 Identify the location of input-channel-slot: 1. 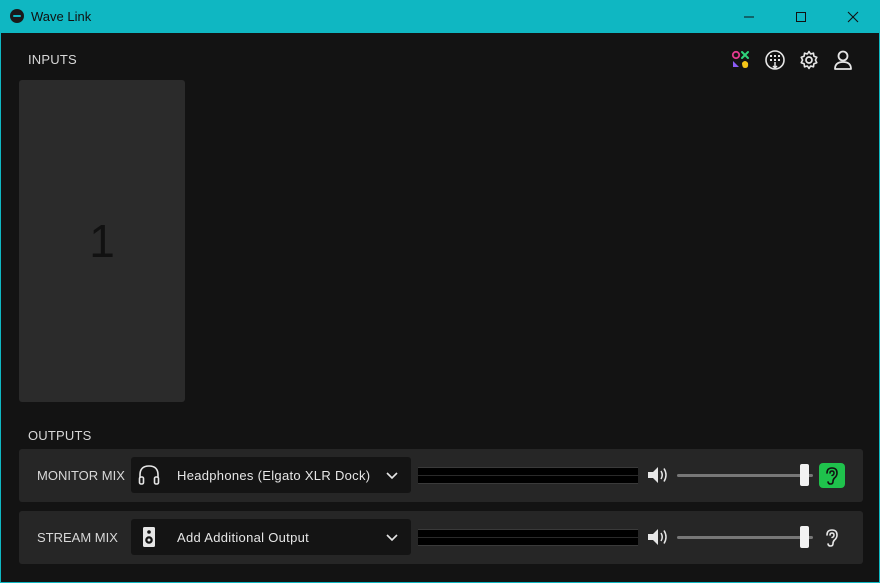
(102, 241).